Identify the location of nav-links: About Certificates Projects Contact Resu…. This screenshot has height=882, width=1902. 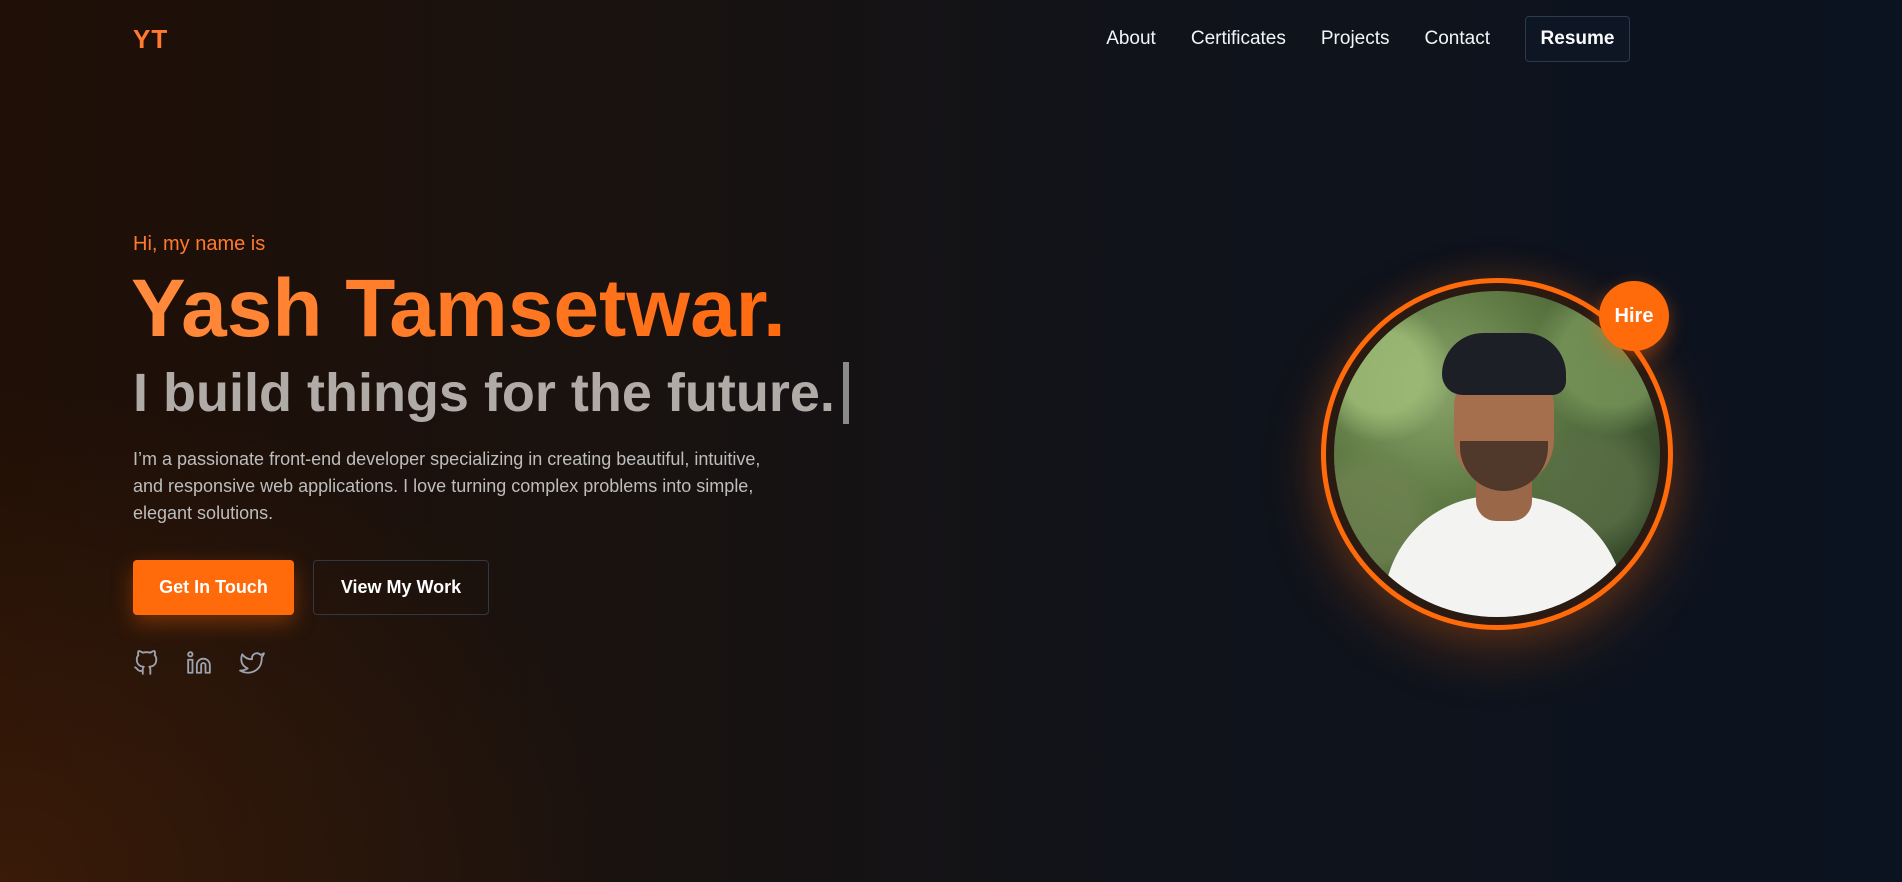
(1368, 39).